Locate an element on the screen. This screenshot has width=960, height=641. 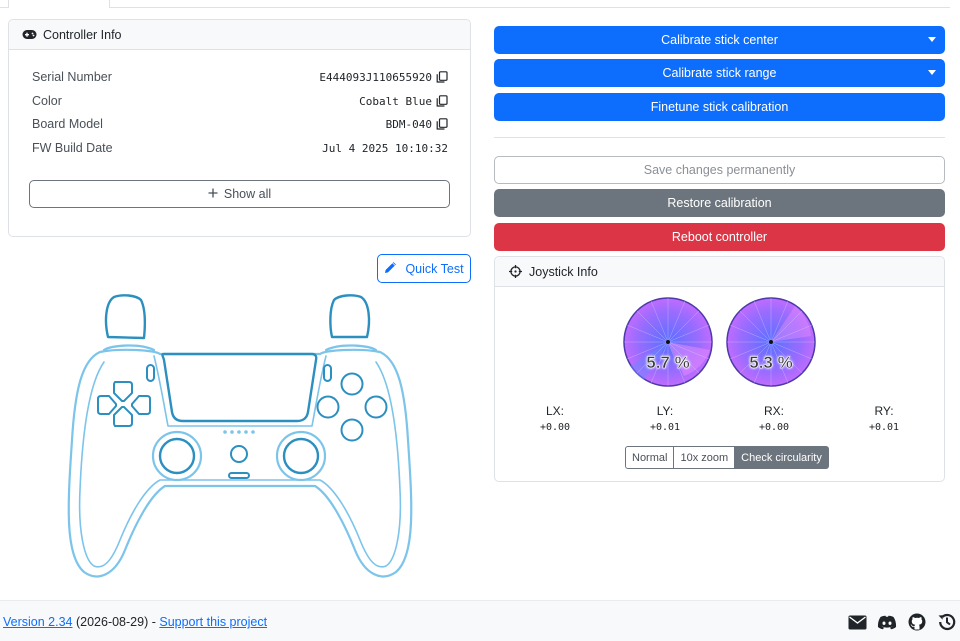
save-permanently-label: Save changes permanently is located at coordinates (719, 170).